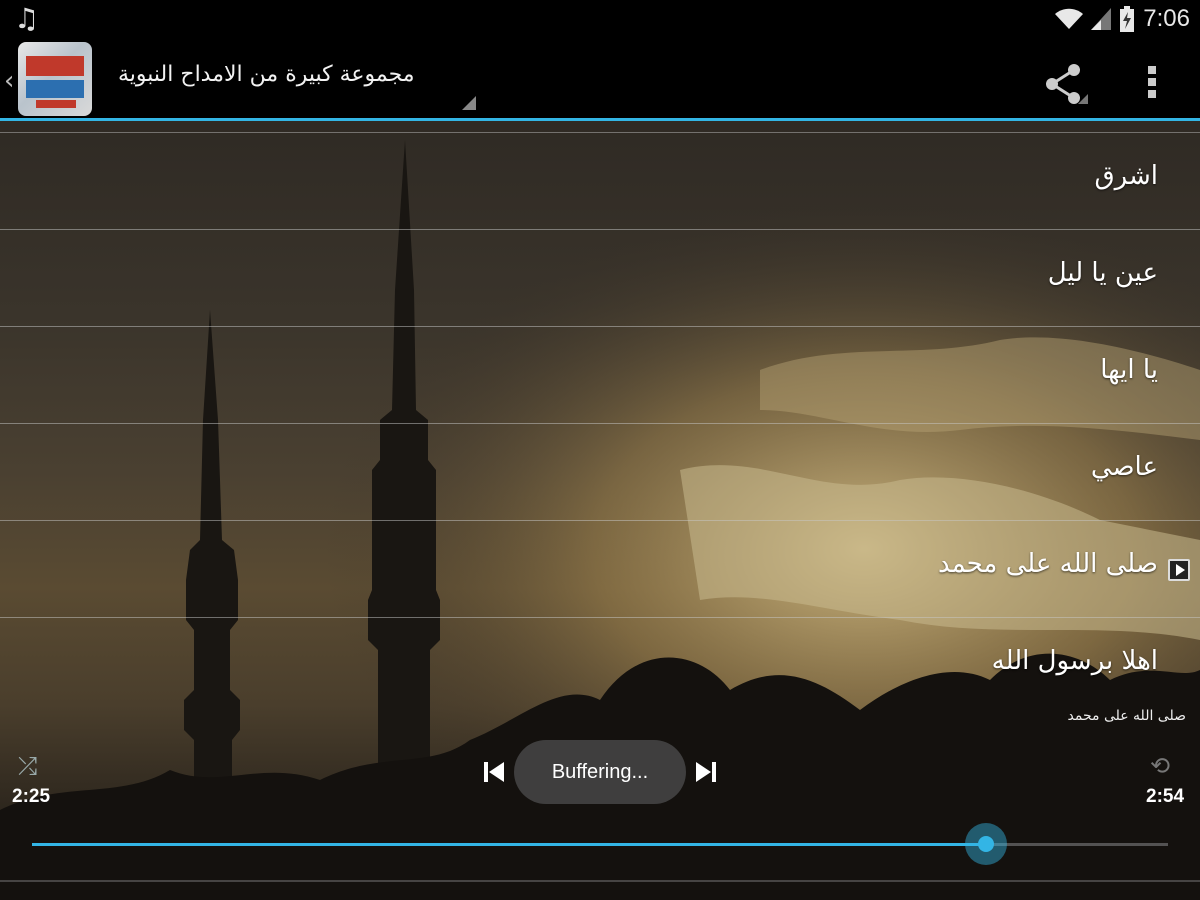 This screenshot has height=900, width=1200. I want to click on system-tray: 7:06, so click(1122, 19).